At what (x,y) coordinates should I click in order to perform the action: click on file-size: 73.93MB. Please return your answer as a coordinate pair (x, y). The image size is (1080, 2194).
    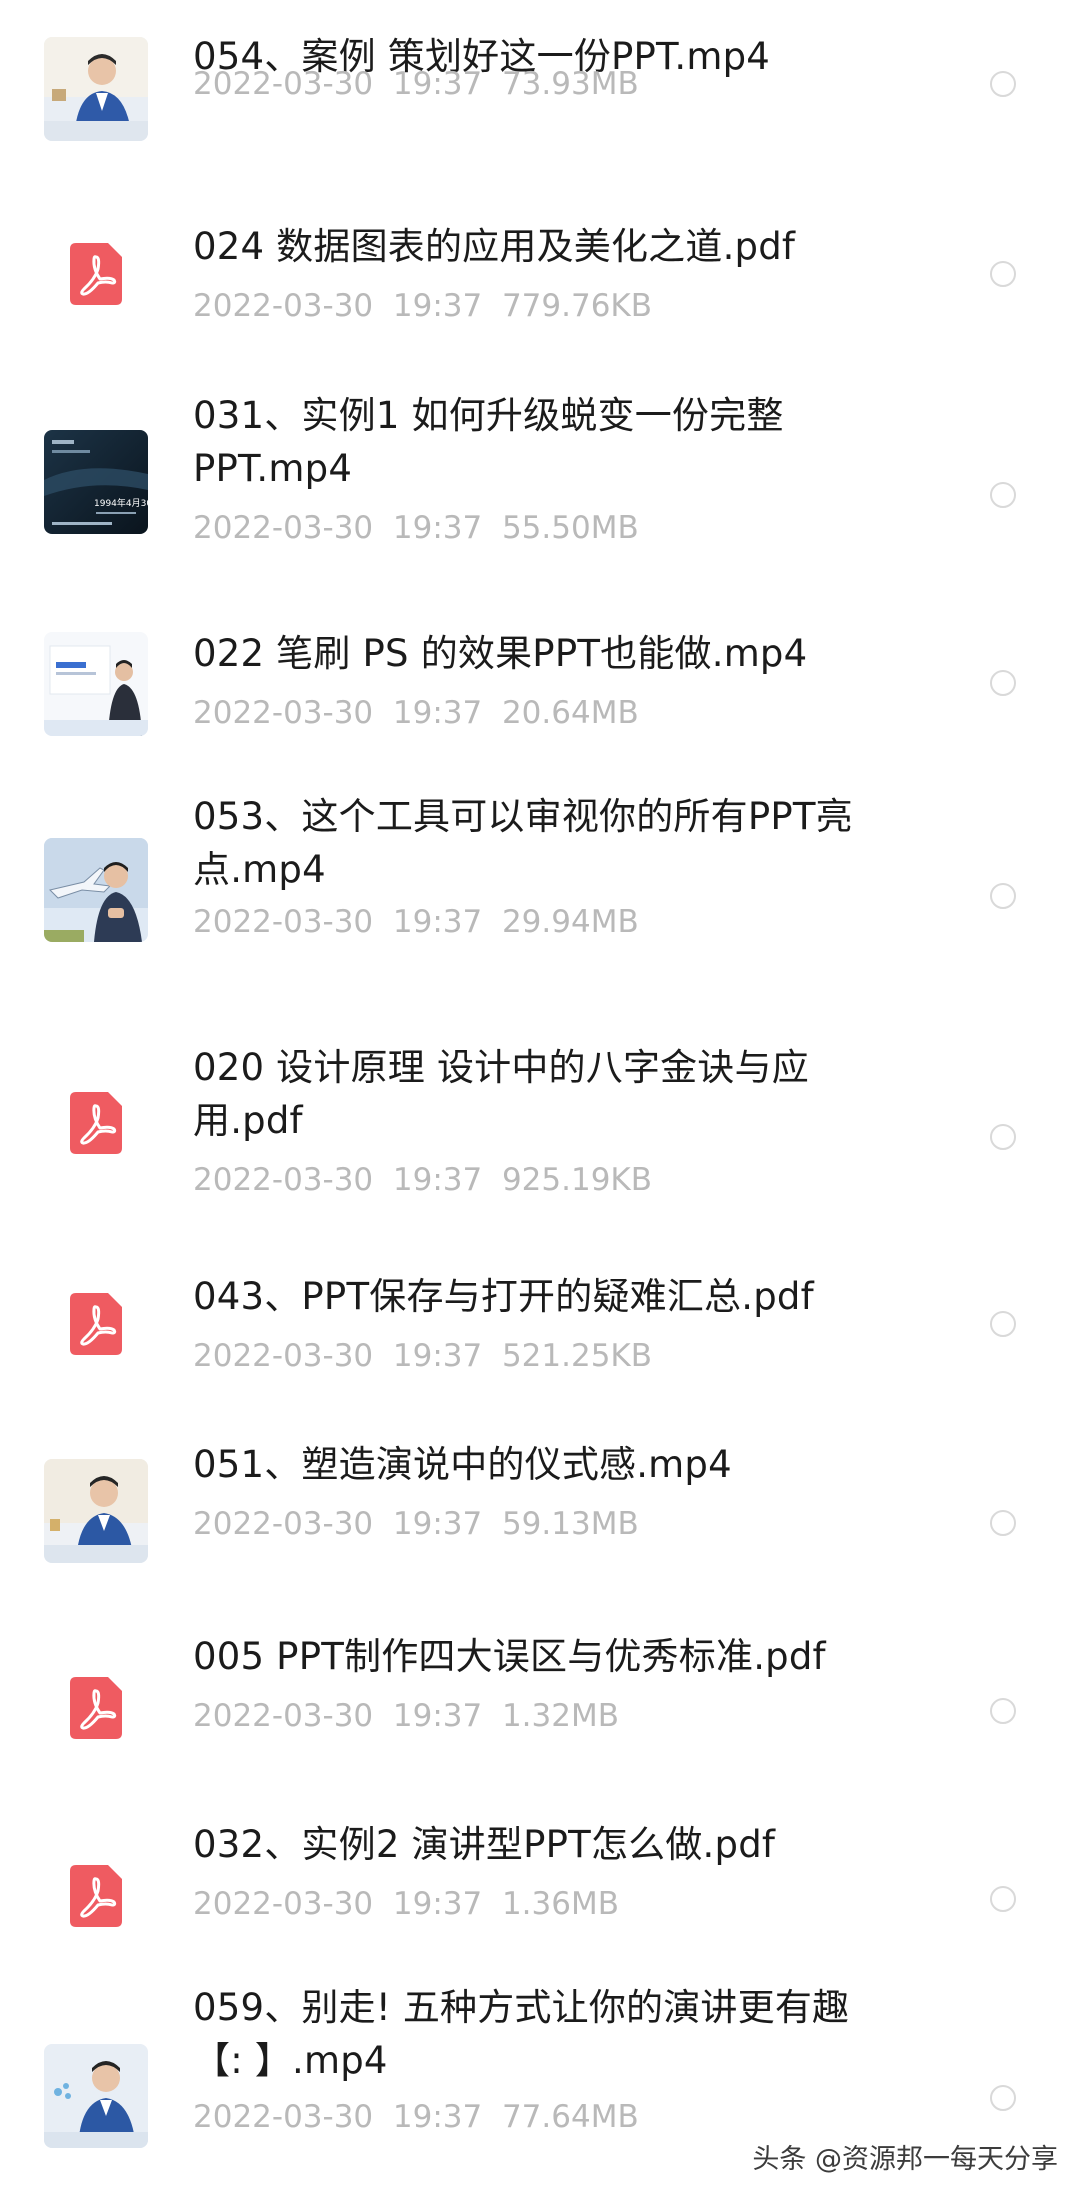
    Looking at the image, I should click on (570, 84).